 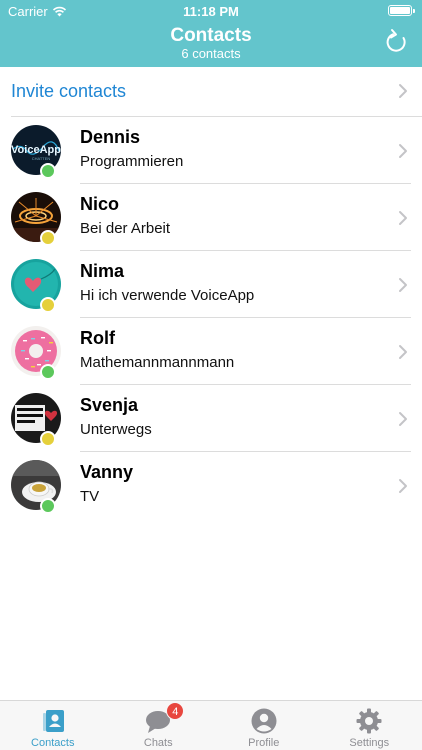 I want to click on contact-name: Nico, so click(x=100, y=204).